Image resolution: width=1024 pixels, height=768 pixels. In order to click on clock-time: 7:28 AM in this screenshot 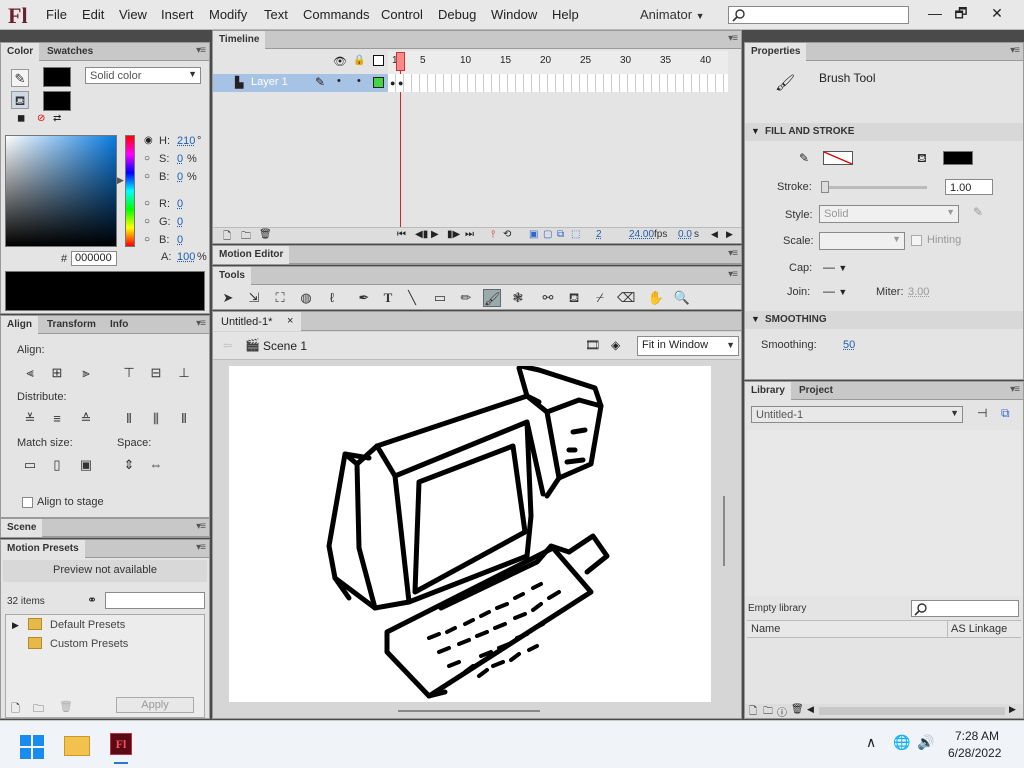, I will do `click(977, 736)`.